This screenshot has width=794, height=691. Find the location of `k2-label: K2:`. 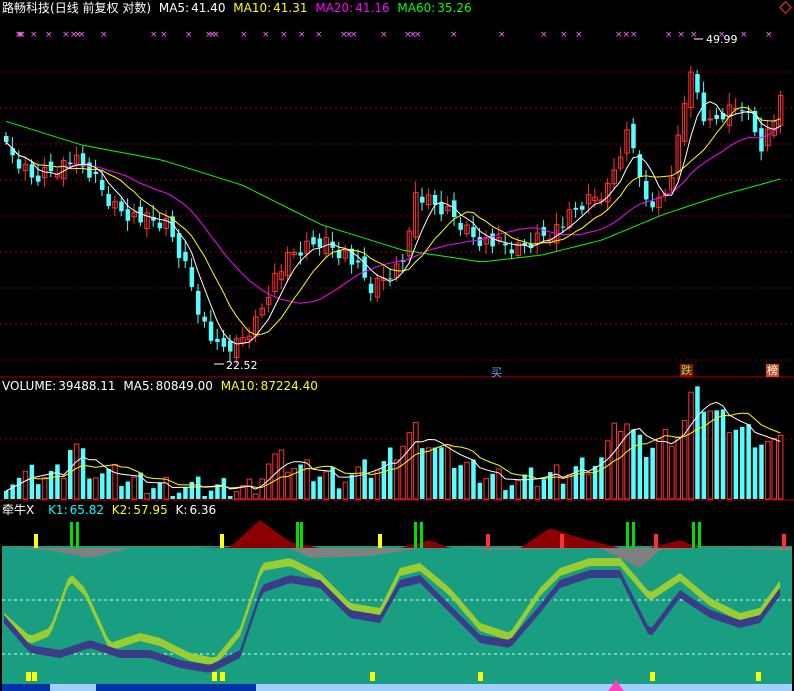

k2-label: K2: is located at coordinates (121, 510).